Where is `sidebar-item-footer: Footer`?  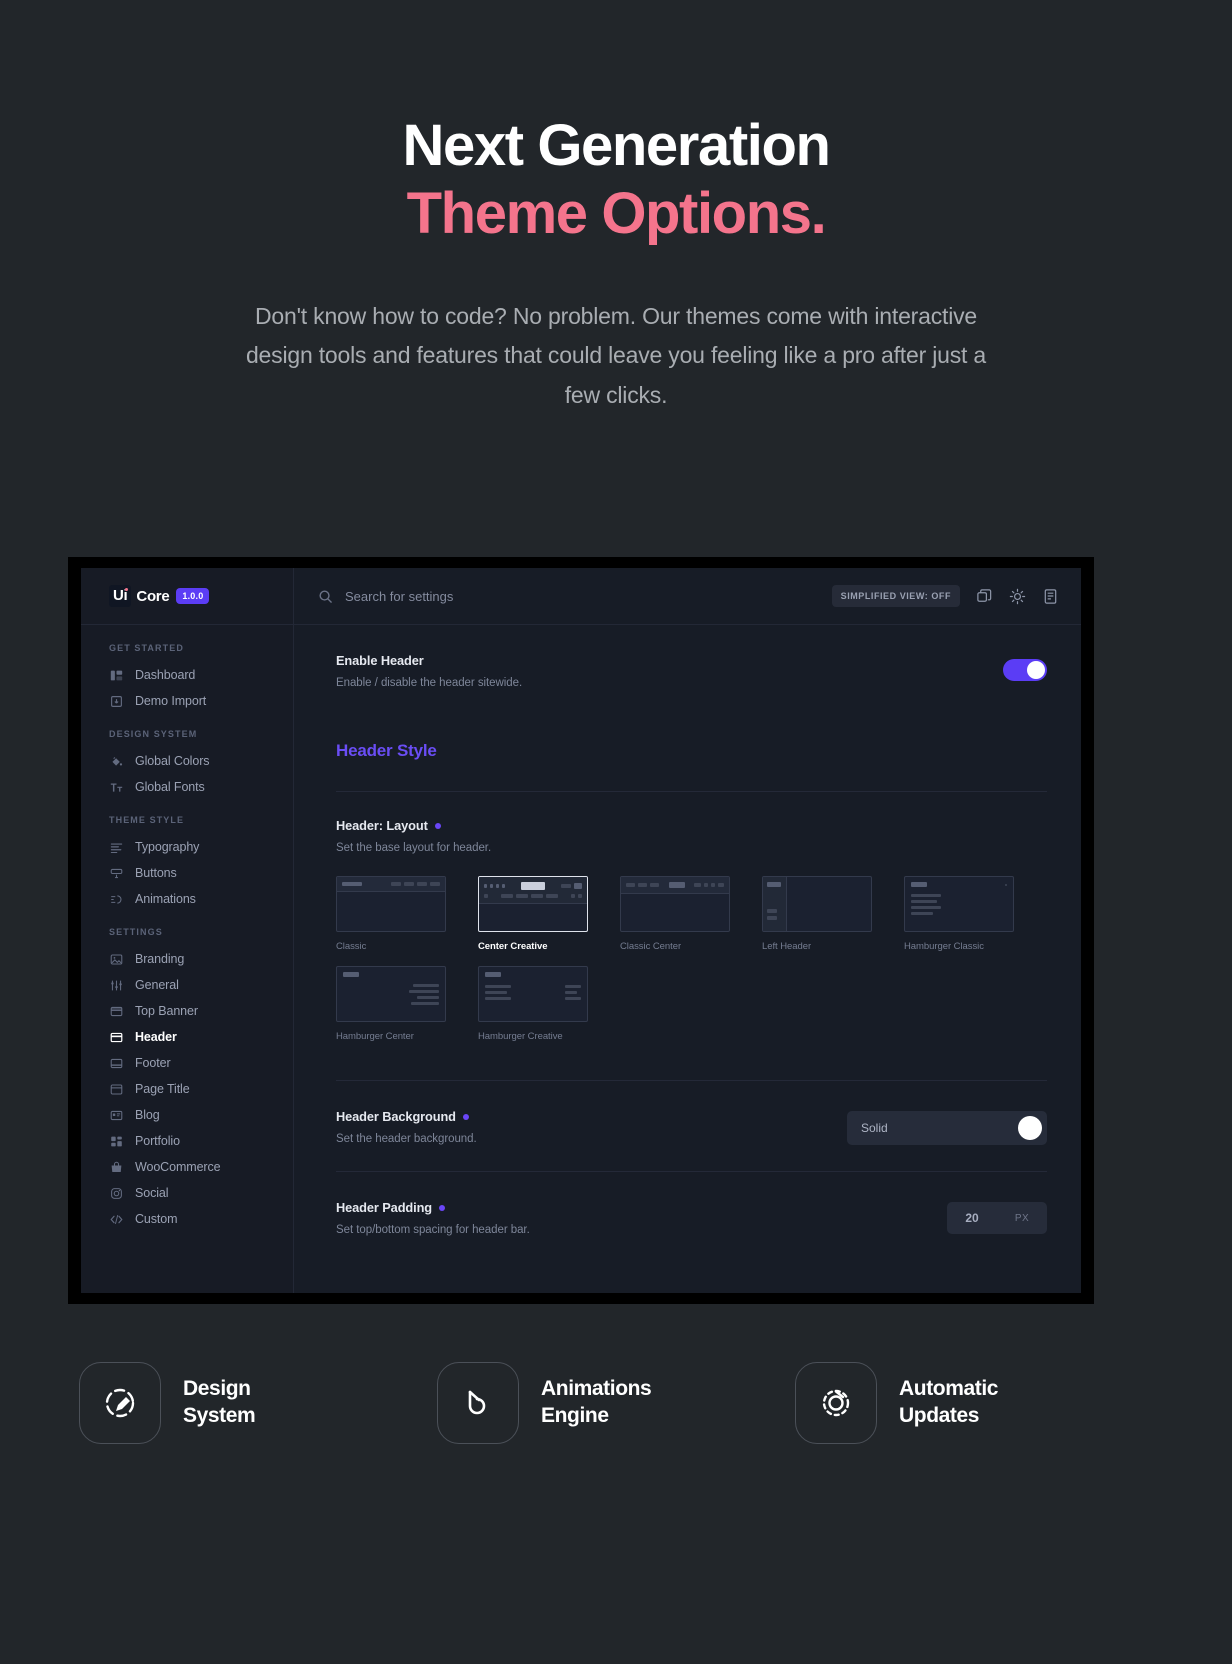 sidebar-item-footer: Footer is located at coordinates (187, 1063).